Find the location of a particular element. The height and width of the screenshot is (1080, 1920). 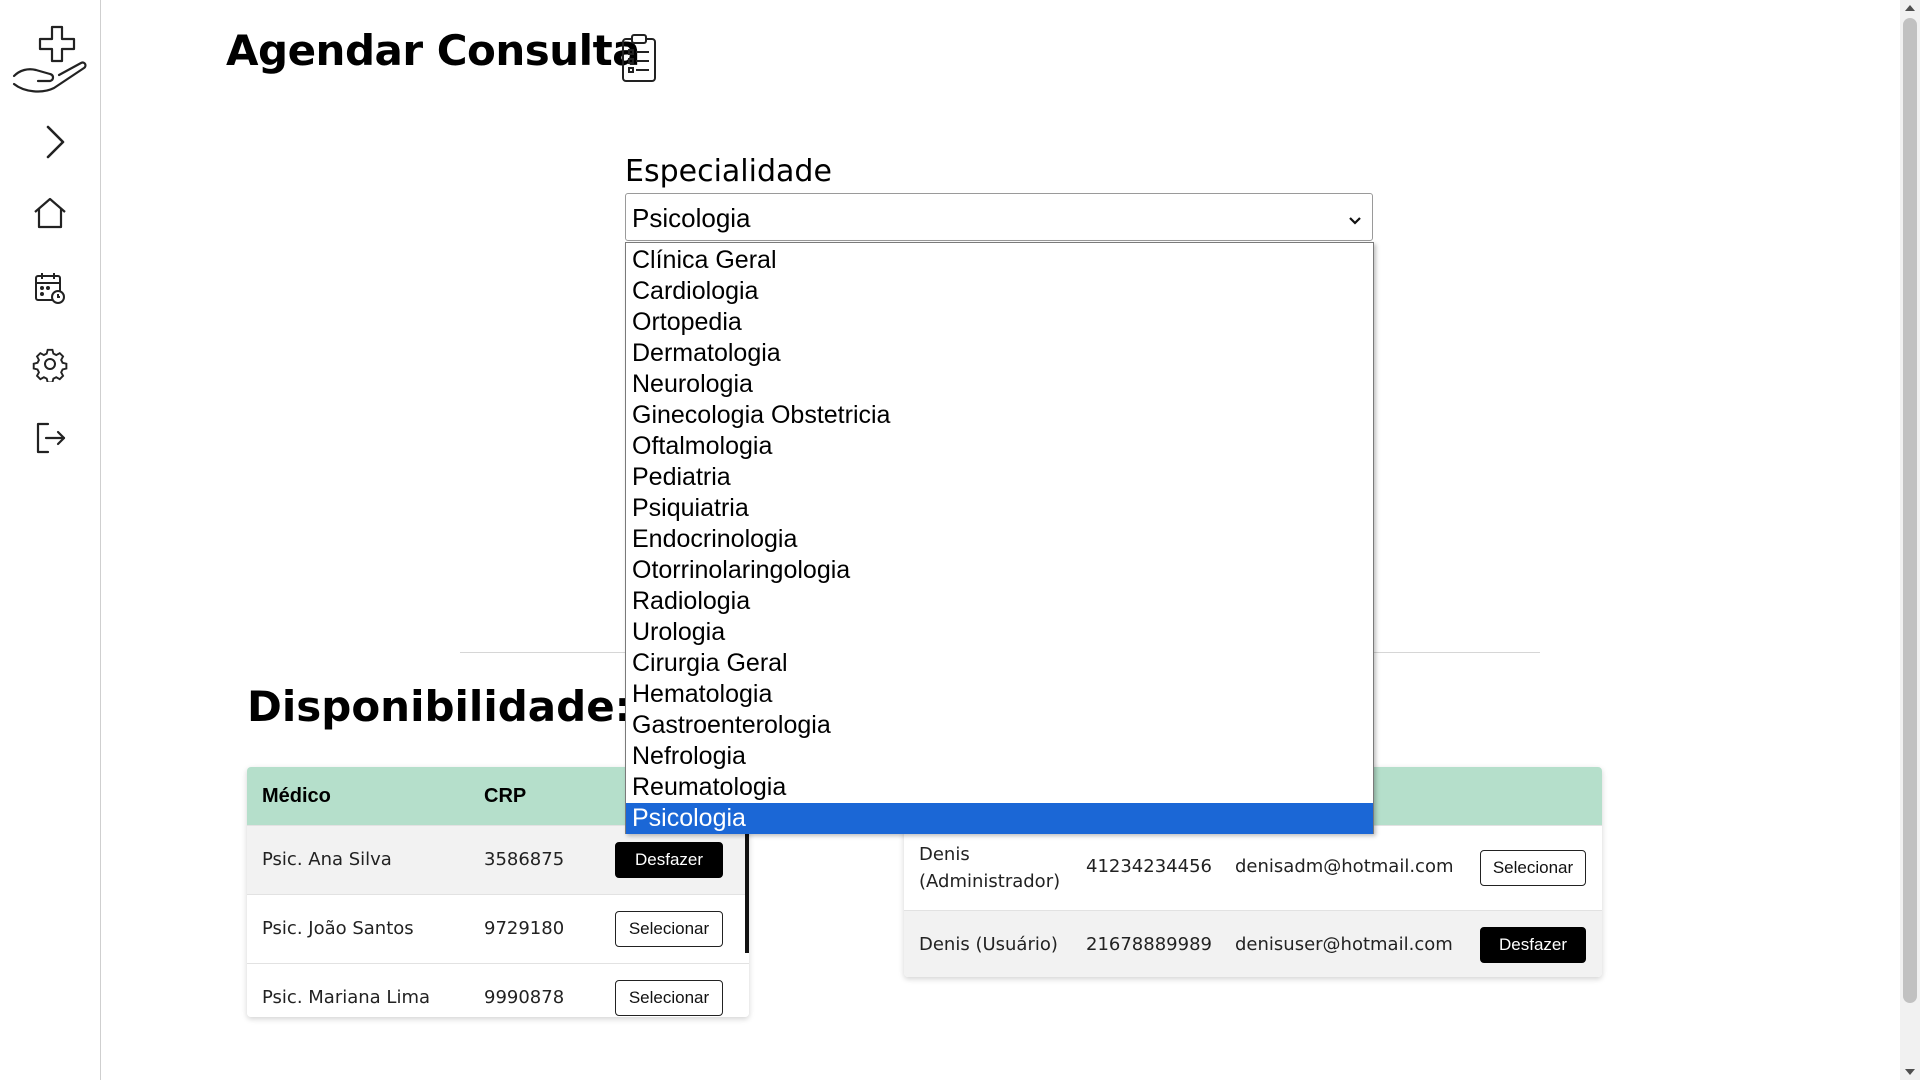

dropdown-option: Oftalmologia is located at coordinates (999, 446).